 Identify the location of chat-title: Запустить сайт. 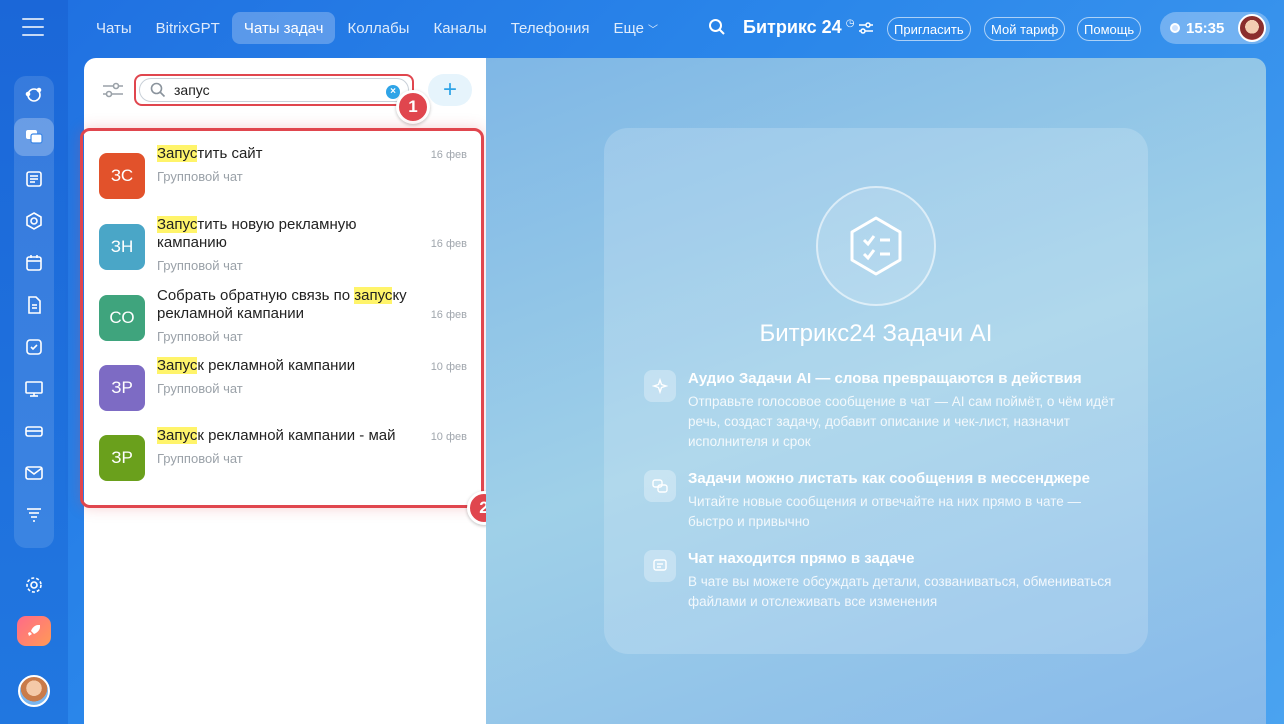
(288, 154).